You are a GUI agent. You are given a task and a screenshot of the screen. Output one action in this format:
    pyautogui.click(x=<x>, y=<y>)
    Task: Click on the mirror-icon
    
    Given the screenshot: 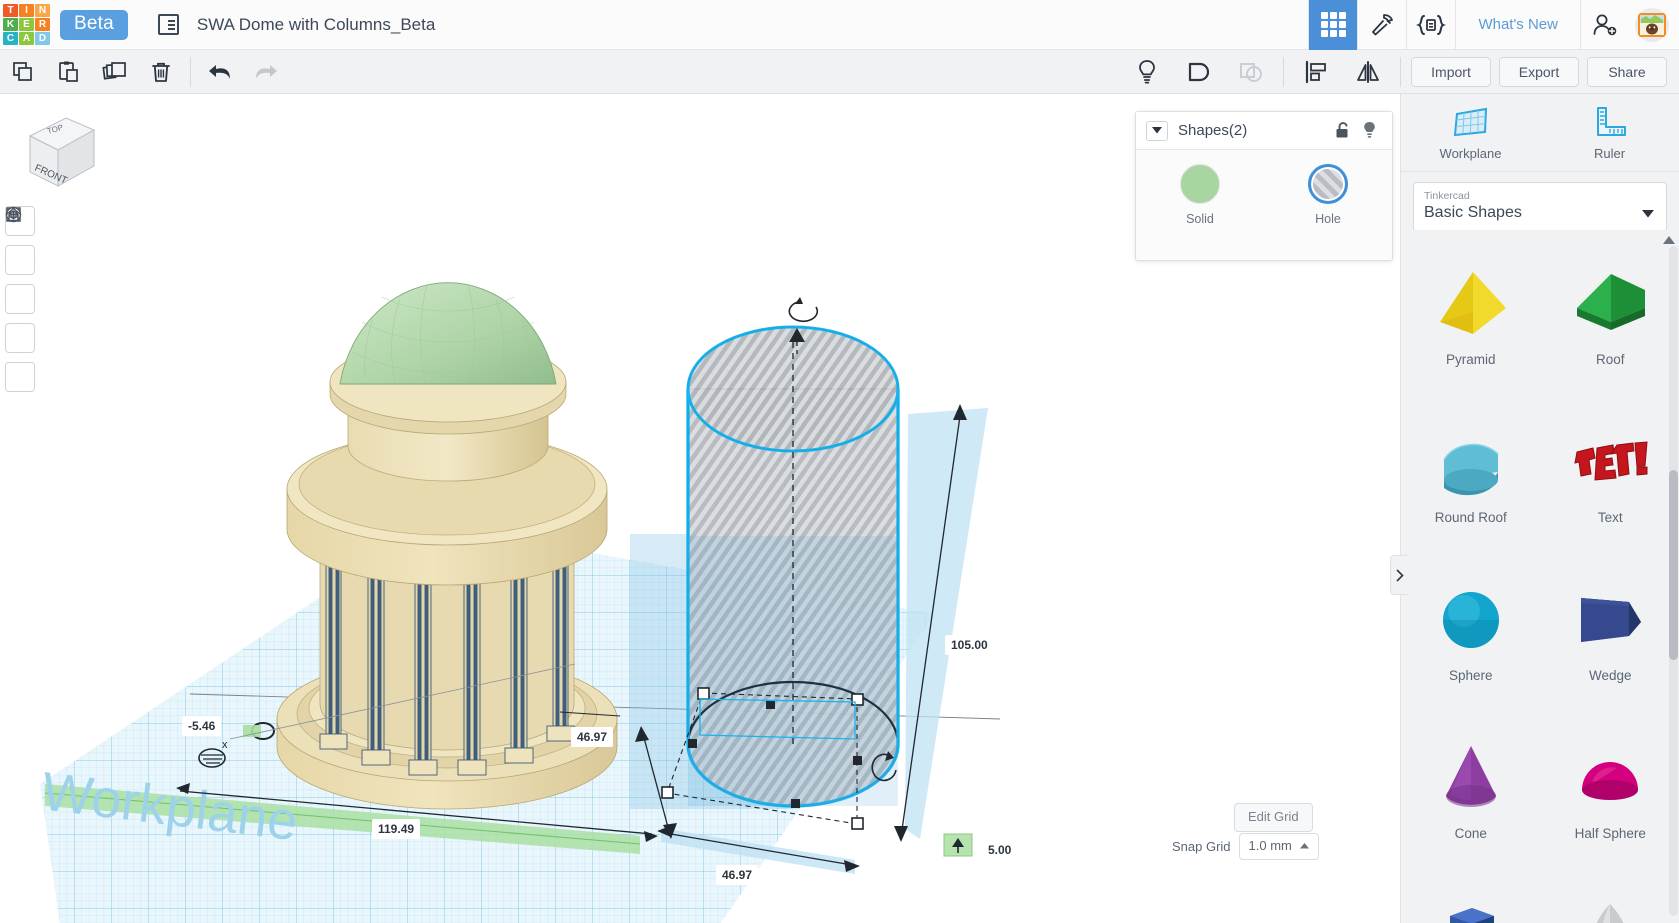 What is the action you would take?
    pyautogui.click(x=1368, y=72)
    